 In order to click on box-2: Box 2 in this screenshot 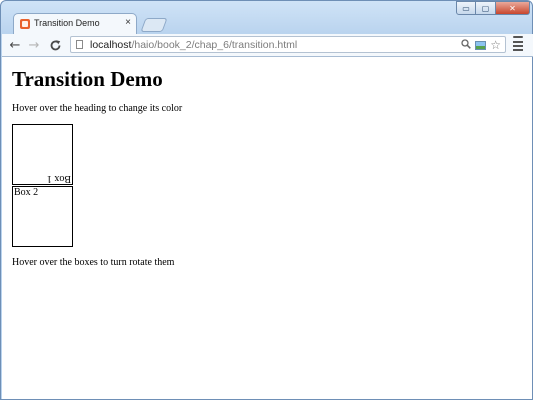, I will do `click(42, 216)`.